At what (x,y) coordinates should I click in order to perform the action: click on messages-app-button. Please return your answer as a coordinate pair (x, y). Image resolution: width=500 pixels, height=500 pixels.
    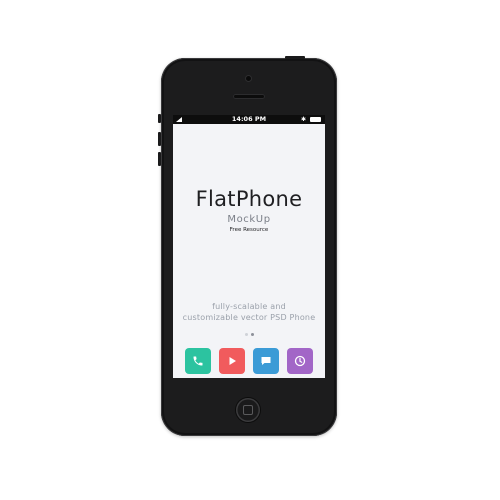
    Looking at the image, I should click on (266, 361).